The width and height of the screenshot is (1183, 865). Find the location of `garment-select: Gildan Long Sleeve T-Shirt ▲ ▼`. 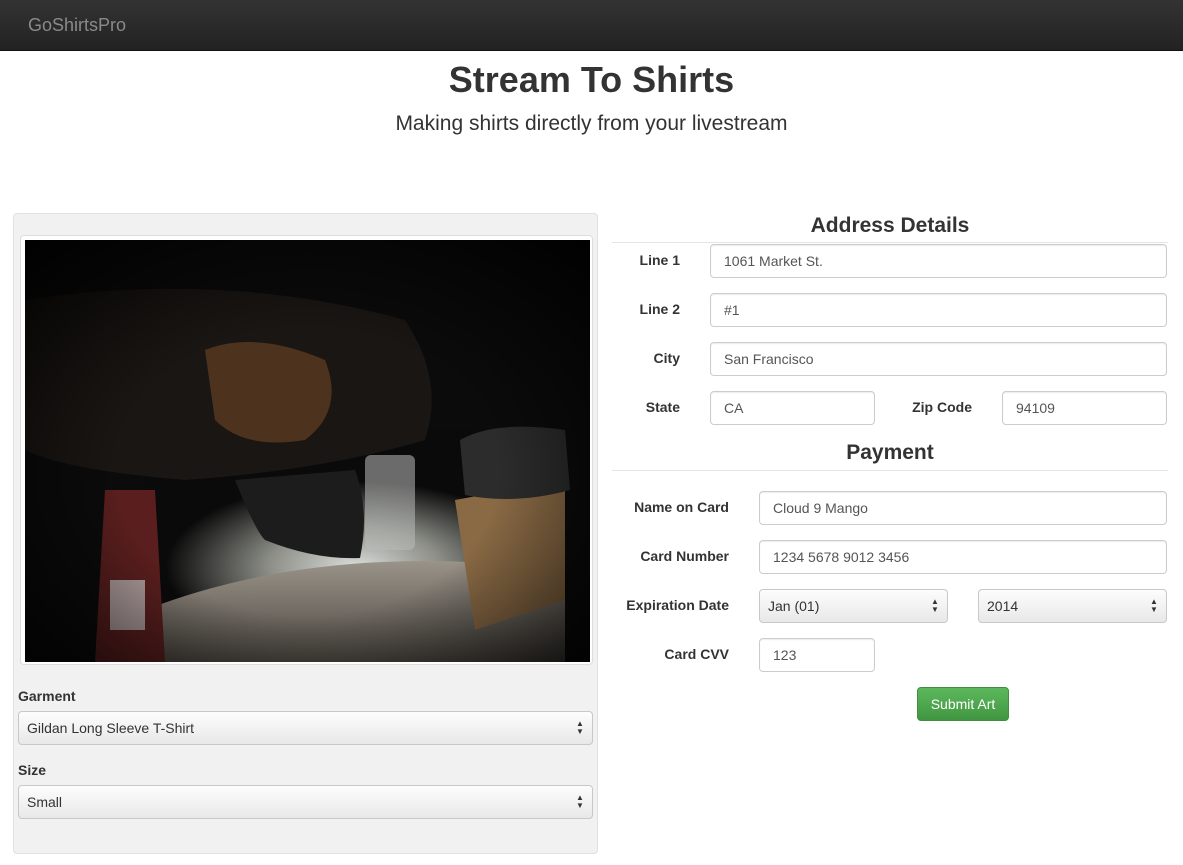

garment-select: Gildan Long Sleeve T-Shirt ▲ ▼ is located at coordinates (305, 728).